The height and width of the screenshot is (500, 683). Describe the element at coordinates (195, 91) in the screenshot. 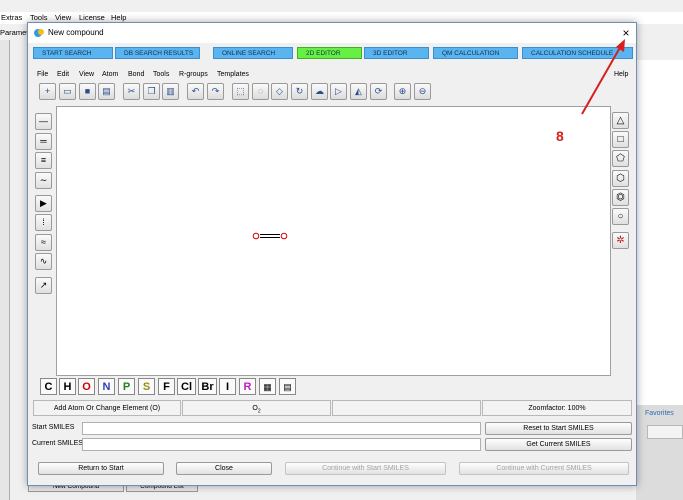

I see `undo-icon: ↶` at that location.